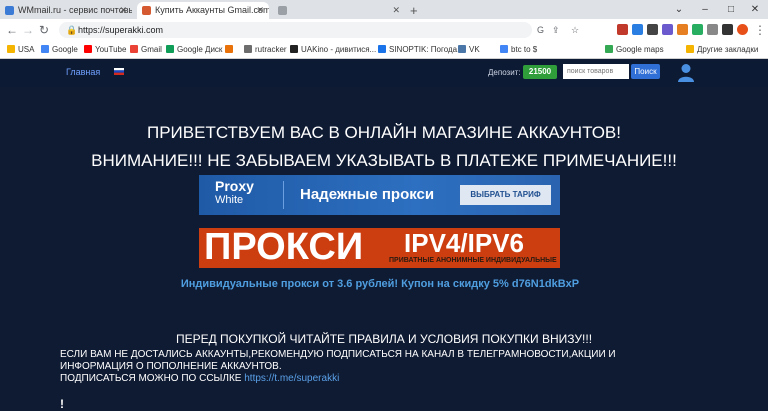 The image size is (768, 411). I want to click on bookmark-label: Google, so click(65, 49).